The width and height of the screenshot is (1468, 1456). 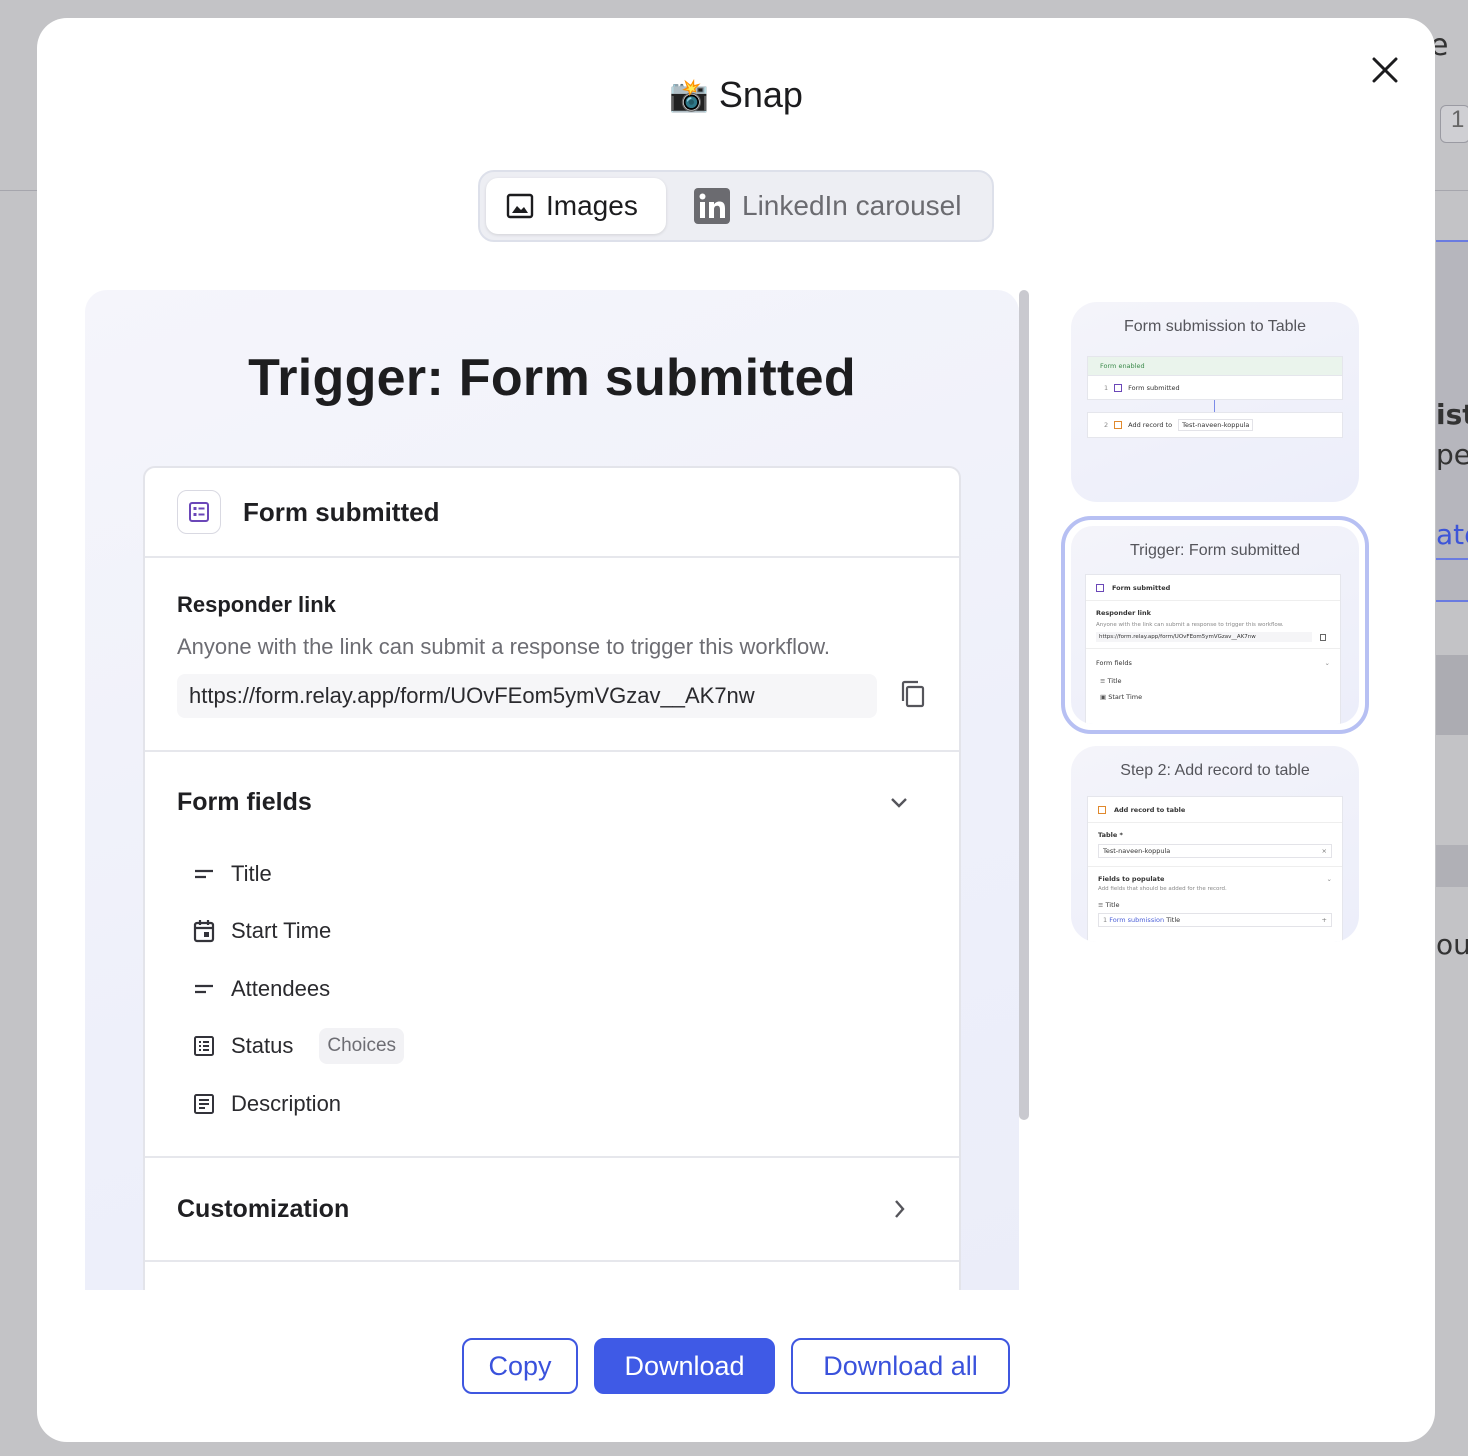 I want to click on card-header: Form submitted, so click(x=552, y=513).